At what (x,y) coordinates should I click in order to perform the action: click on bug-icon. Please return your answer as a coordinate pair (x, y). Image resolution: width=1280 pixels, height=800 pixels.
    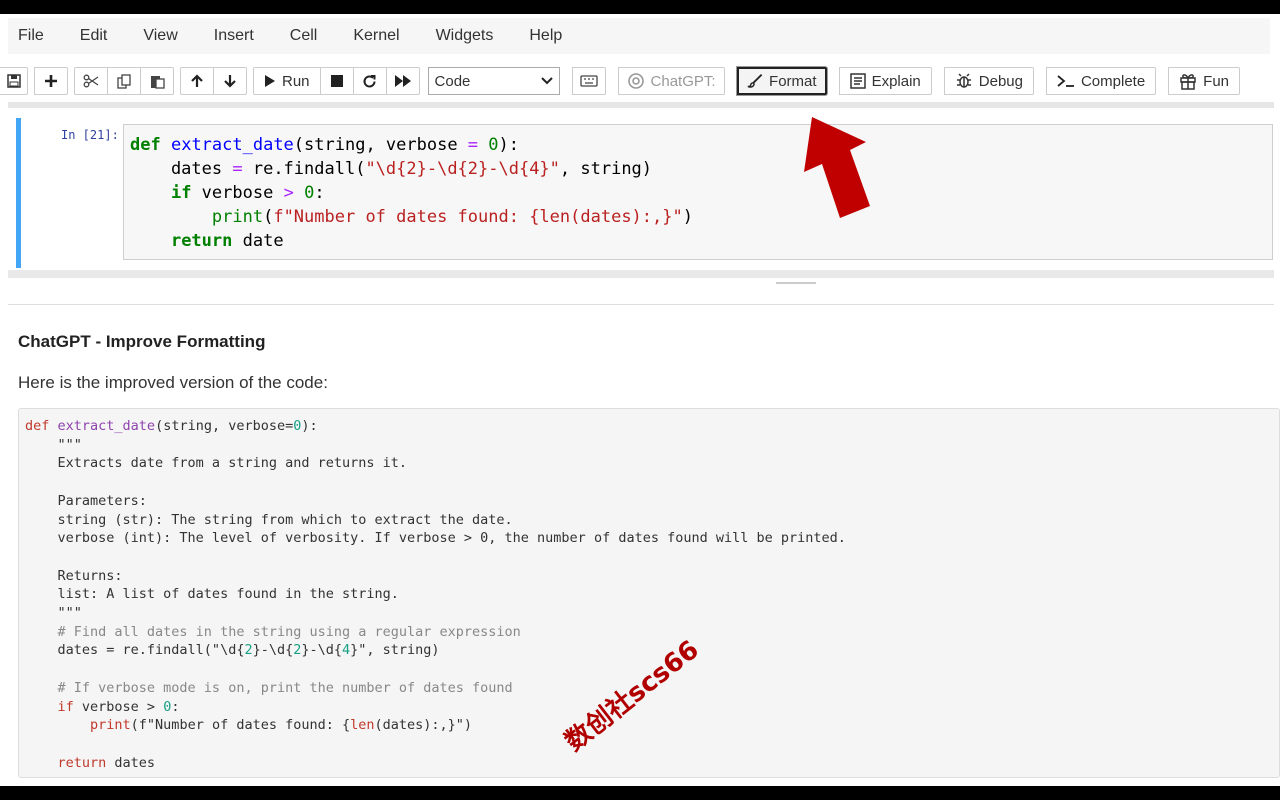
    Looking at the image, I should click on (963, 80).